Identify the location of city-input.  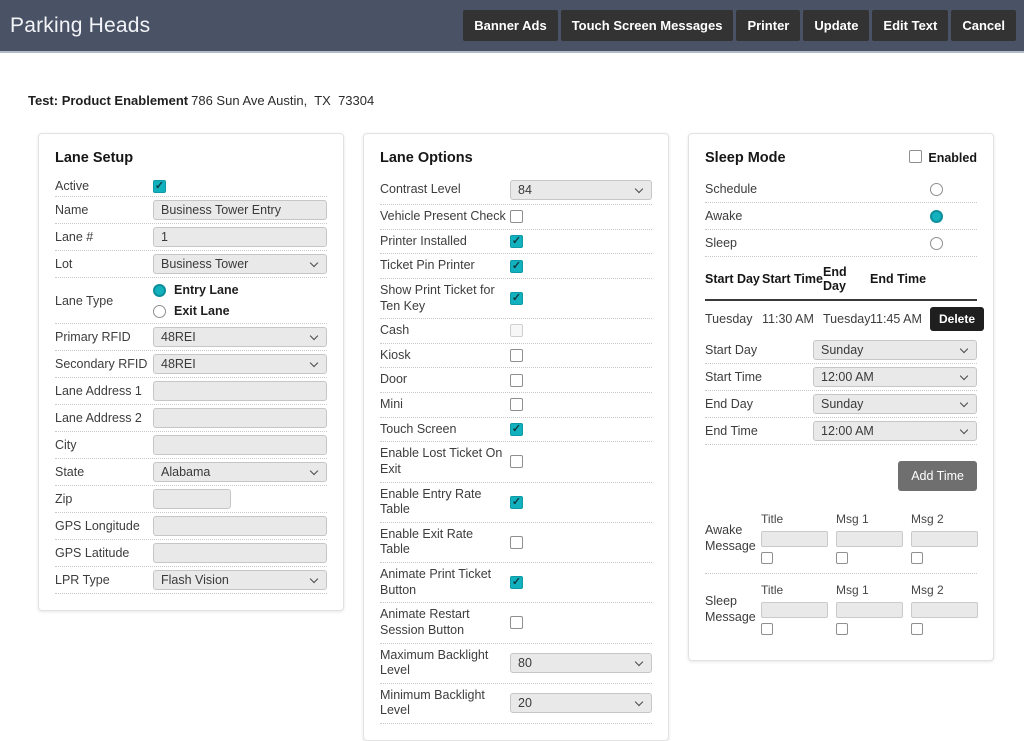
(240, 445).